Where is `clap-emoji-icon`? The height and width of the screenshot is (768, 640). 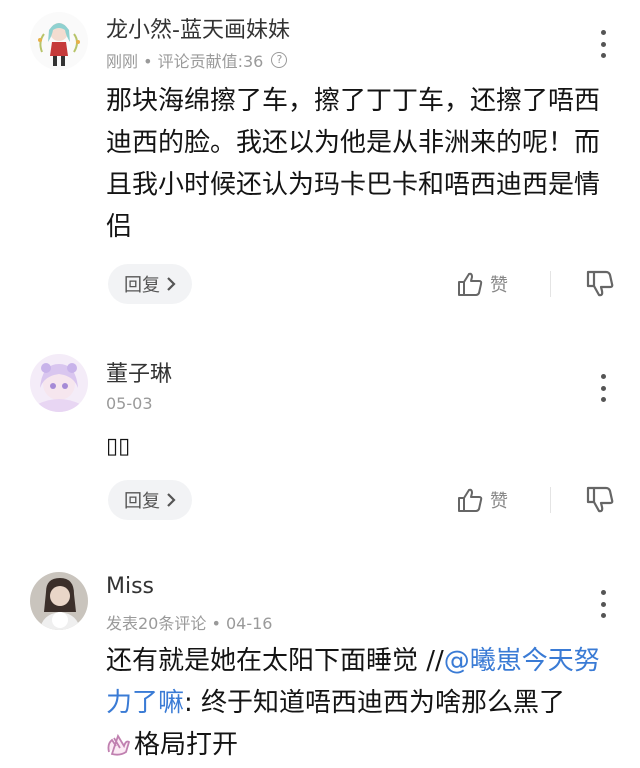 clap-emoji-icon is located at coordinates (119, 745).